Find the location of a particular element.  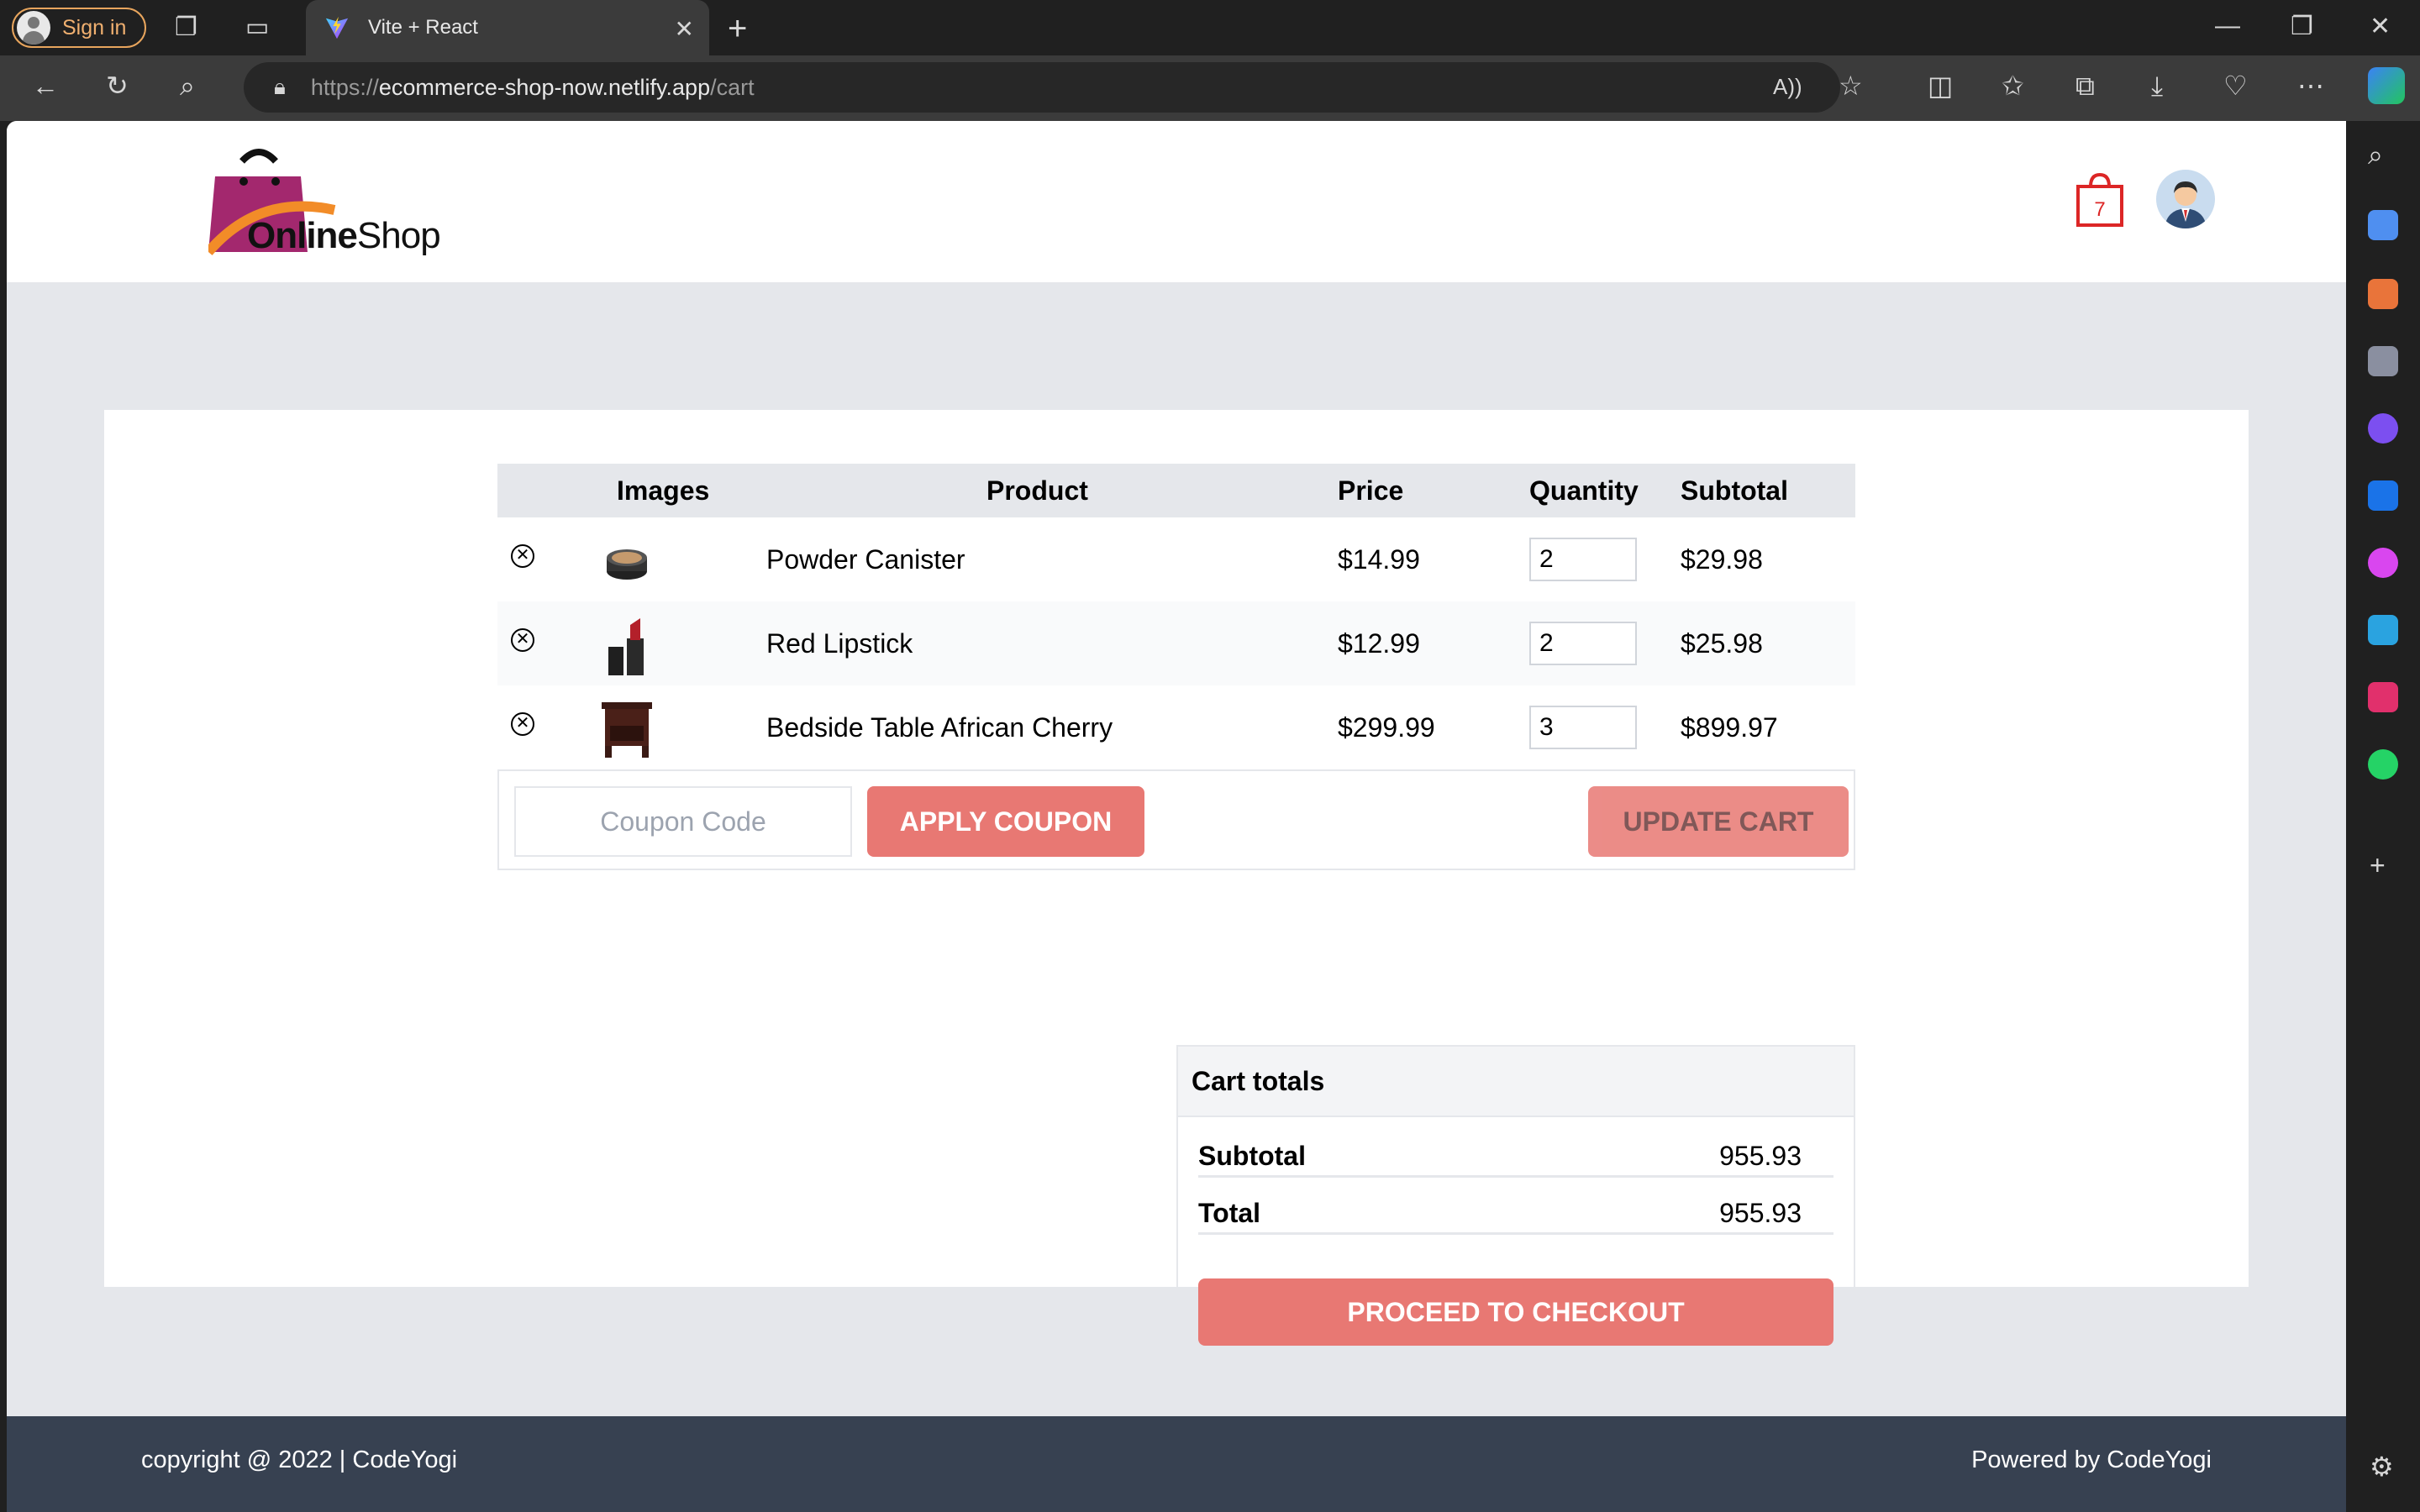

games-icon is located at coordinates (2383, 361).